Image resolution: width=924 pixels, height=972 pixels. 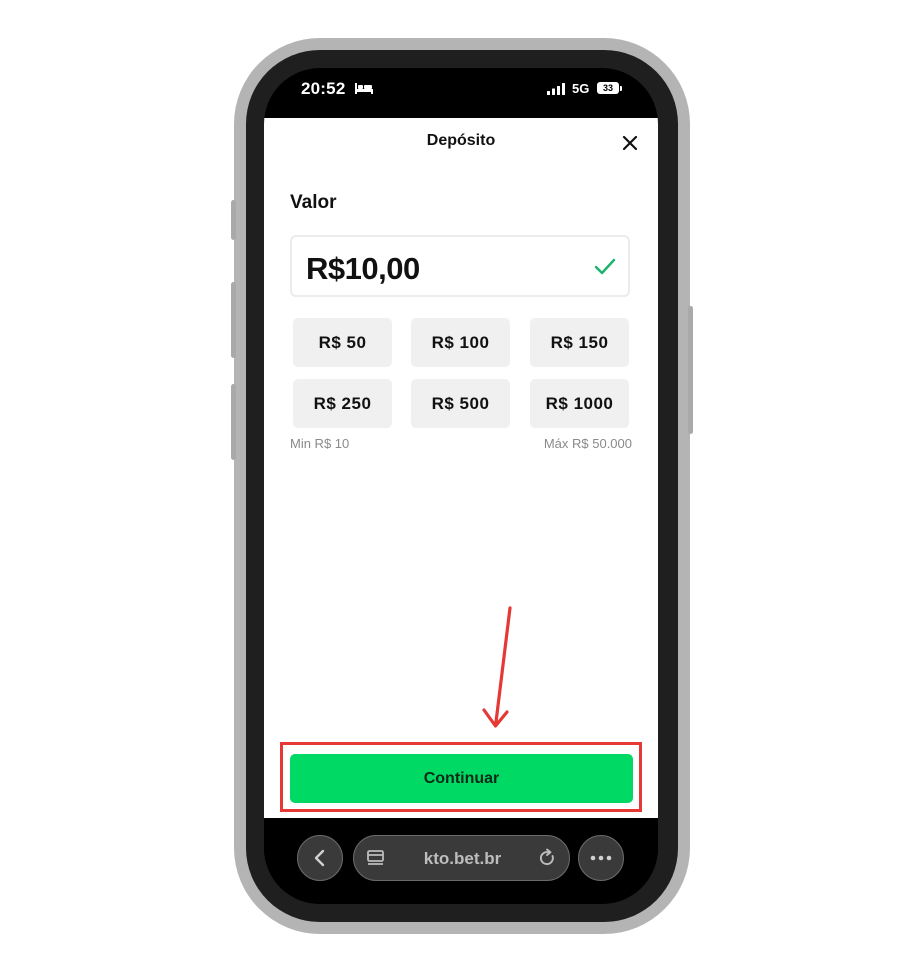 I want to click on quick-amount-50: R$ 50, so click(x=342, y=342).